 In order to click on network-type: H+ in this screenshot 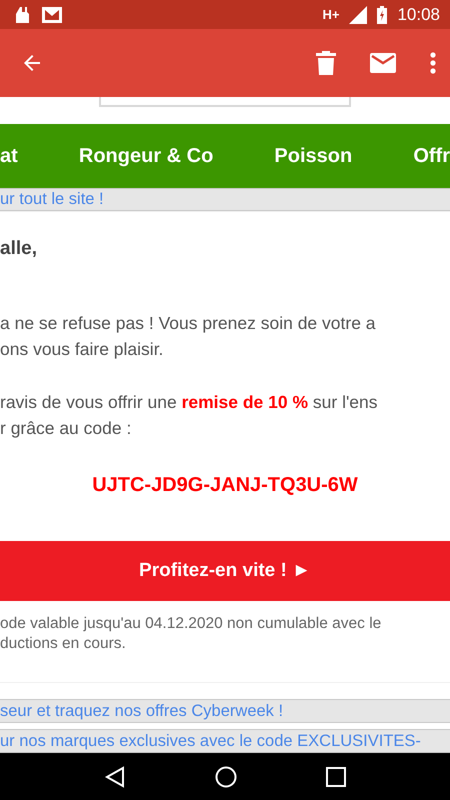, I will do `click(331, 14)`.